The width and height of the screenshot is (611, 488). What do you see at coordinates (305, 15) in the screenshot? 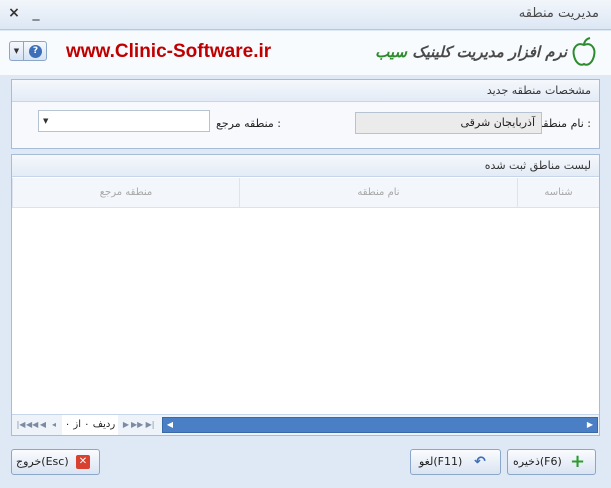
I see `title-bar: مدیریت منطقه × _` at bounding box center [305, 15].